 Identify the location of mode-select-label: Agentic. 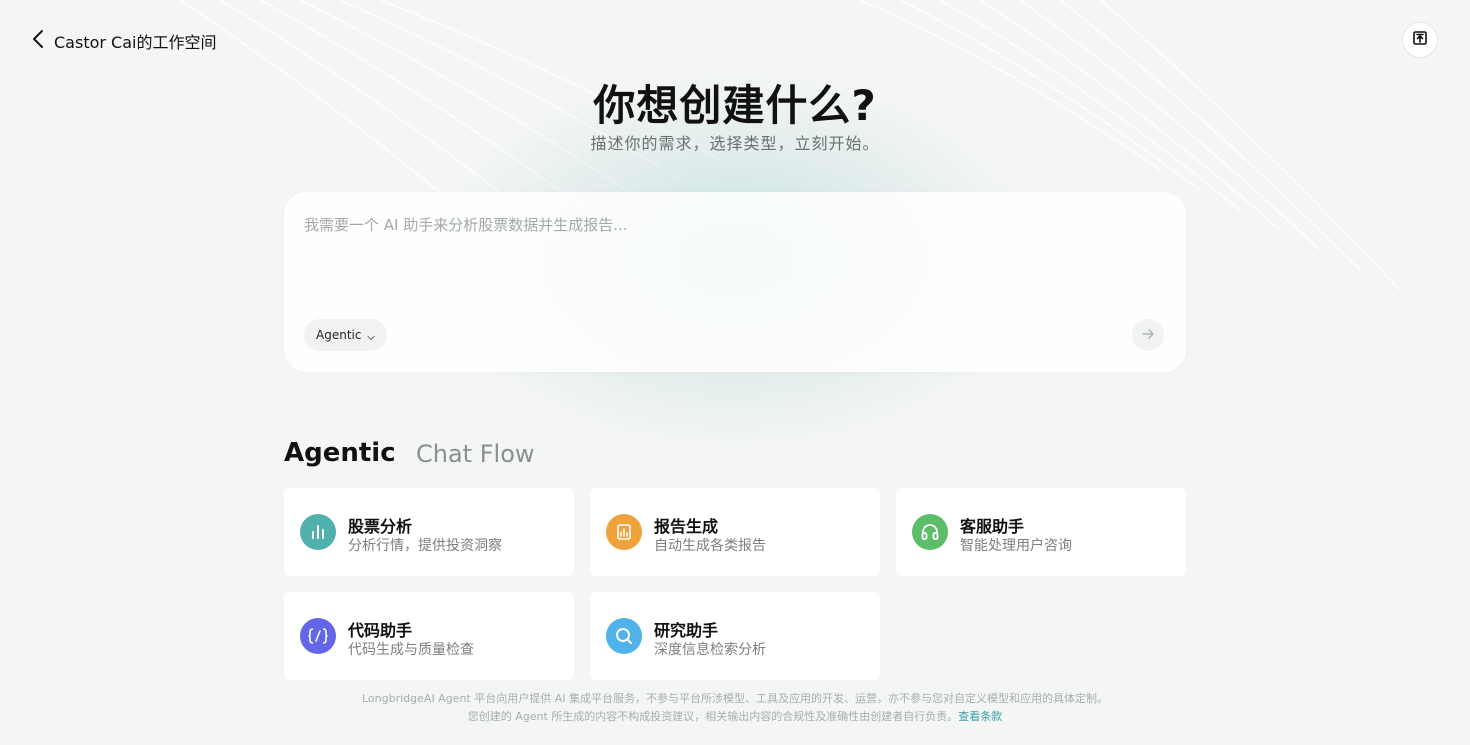
(339, 335).